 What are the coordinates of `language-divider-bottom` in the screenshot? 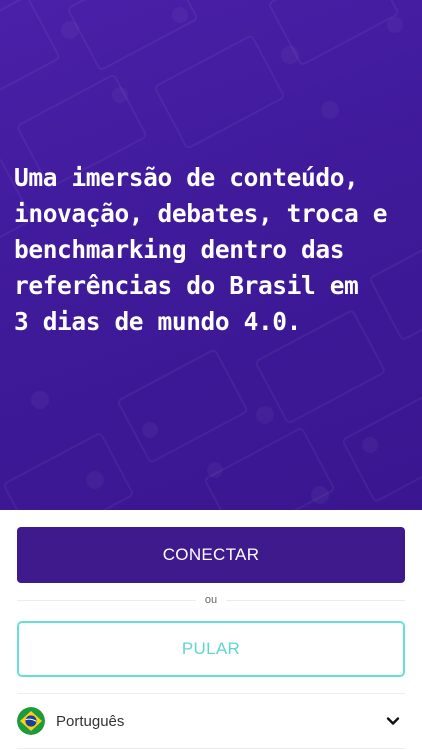 It's located at (211, 748).